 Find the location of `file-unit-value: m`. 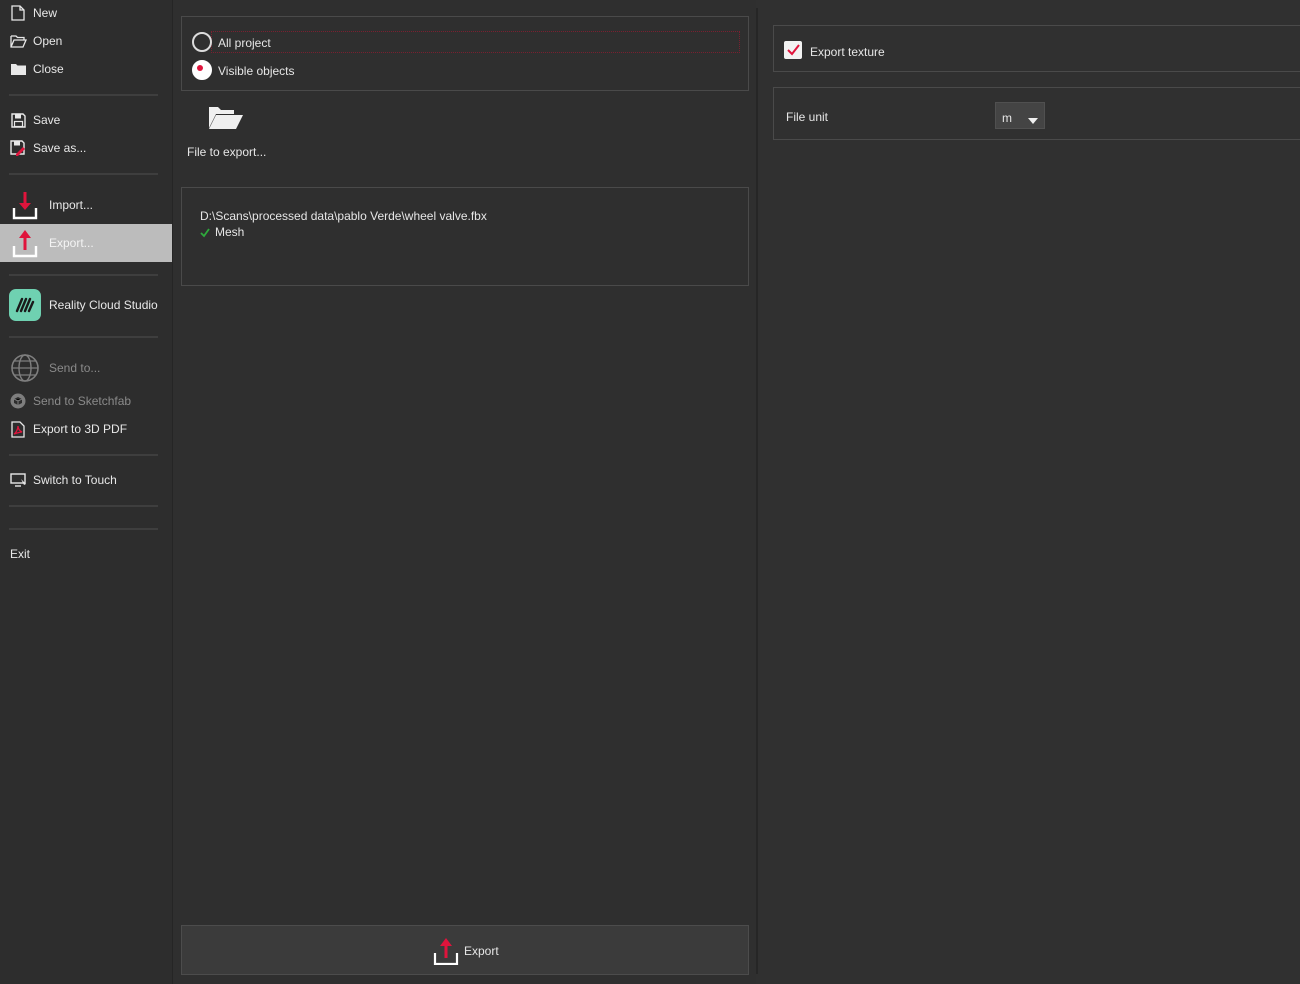

file-unit-value: m is located at coordinates (1007, 118).